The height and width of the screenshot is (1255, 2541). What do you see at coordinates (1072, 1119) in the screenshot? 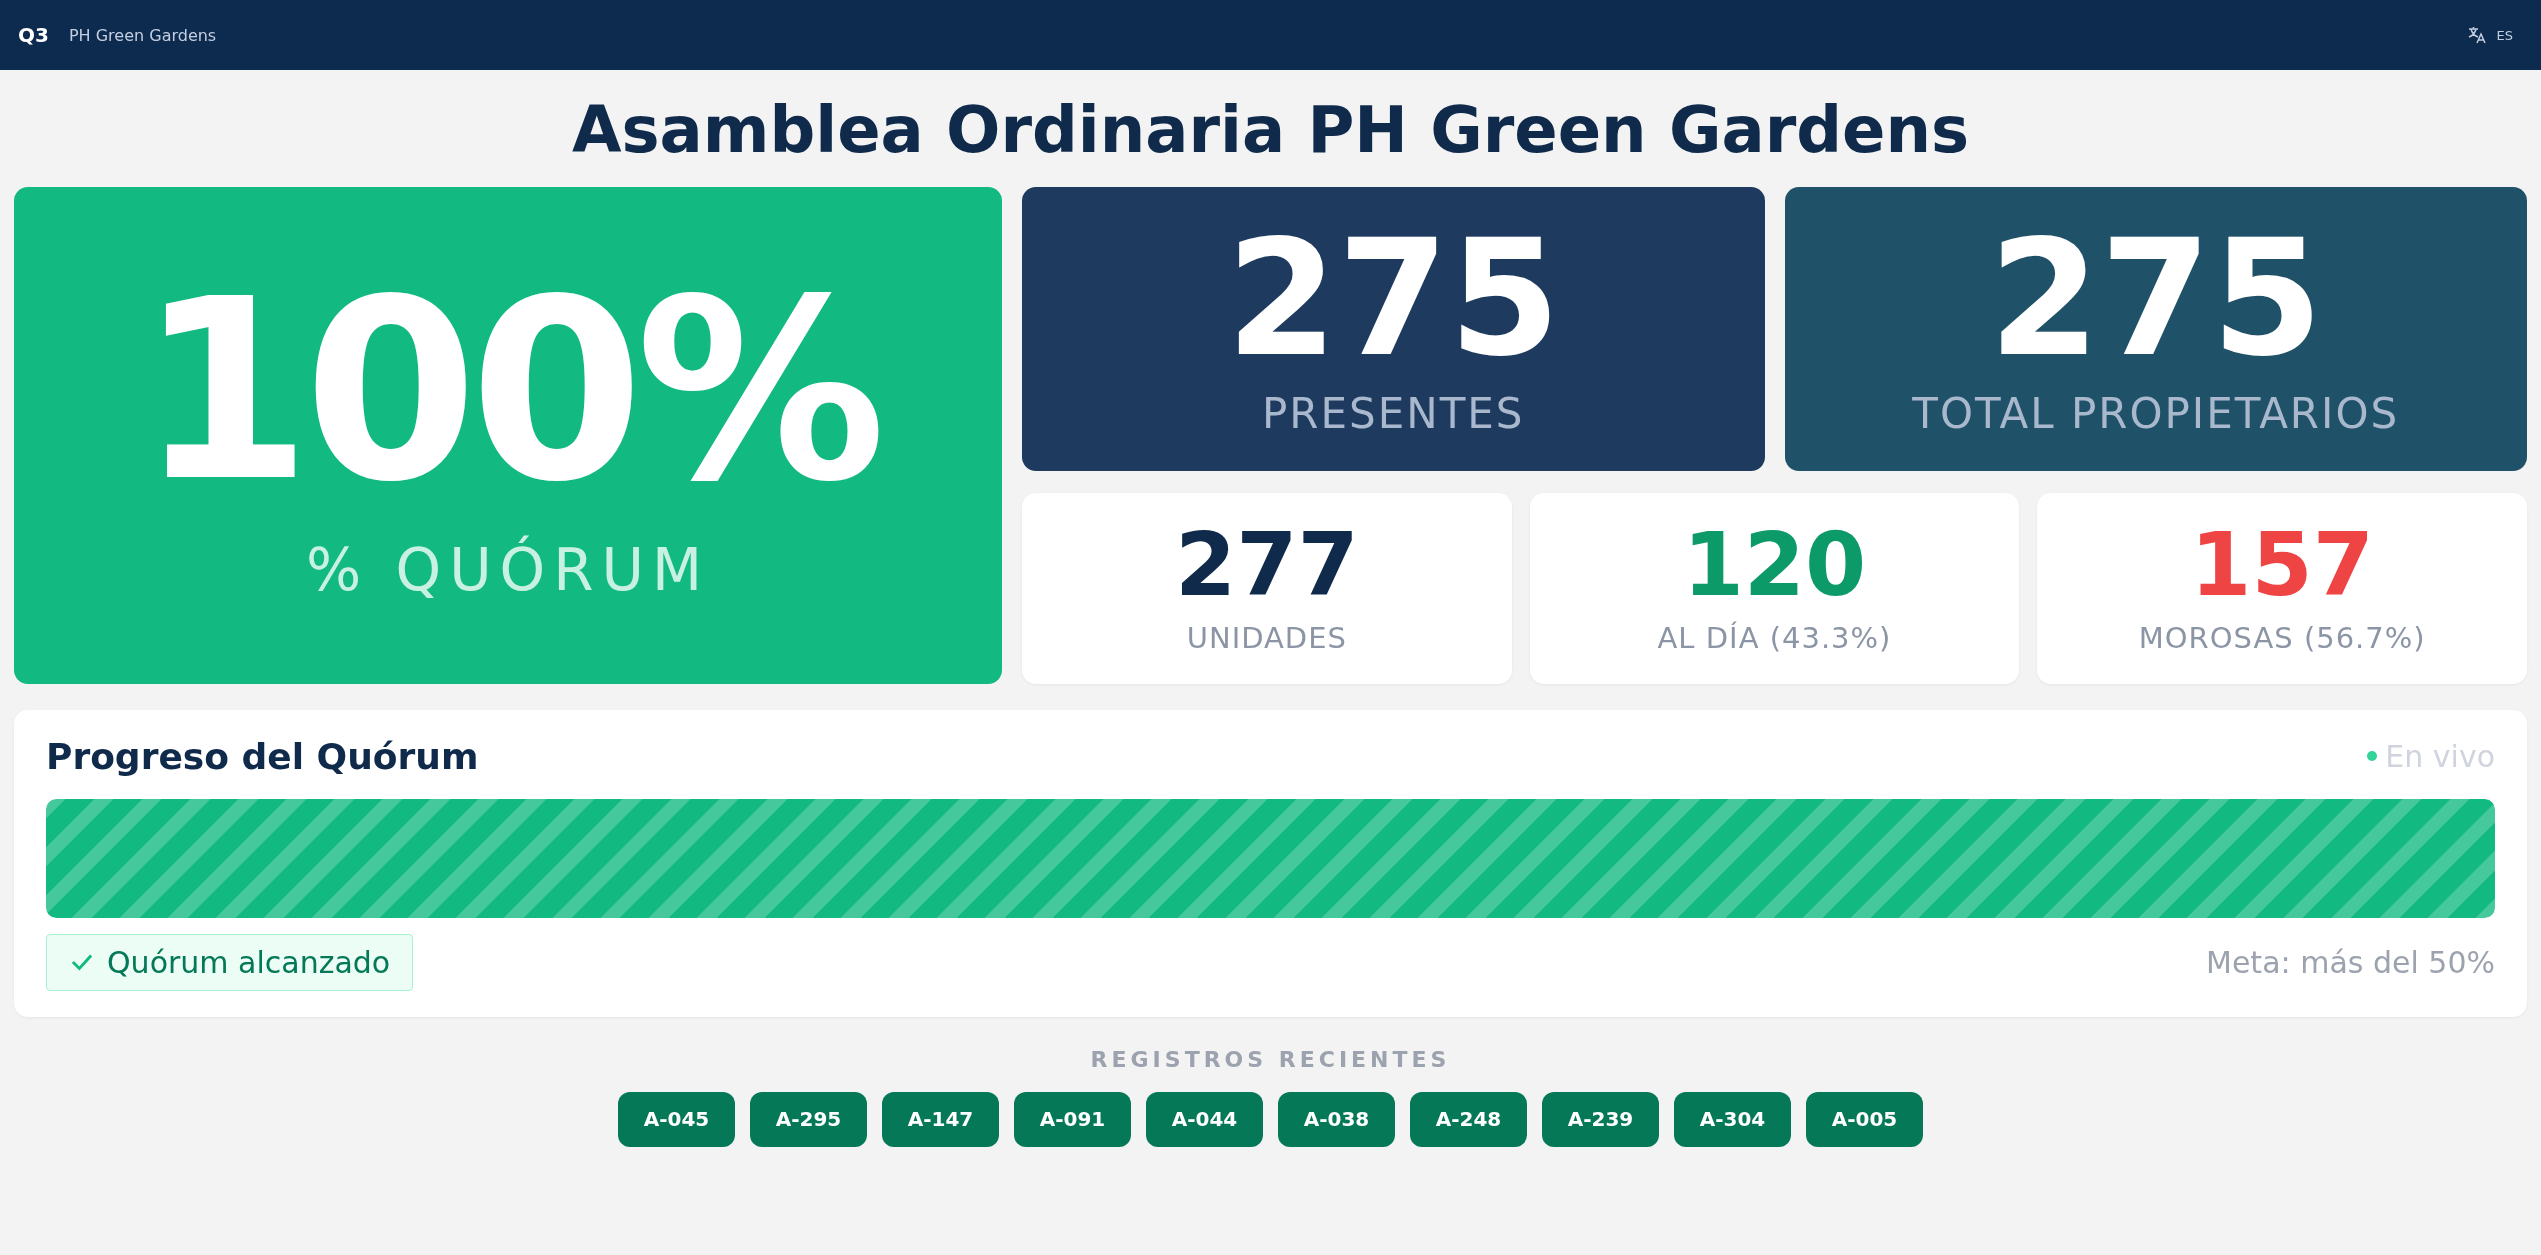
I see `unit-chip: A-091` at bounding box center [1072, 1119].